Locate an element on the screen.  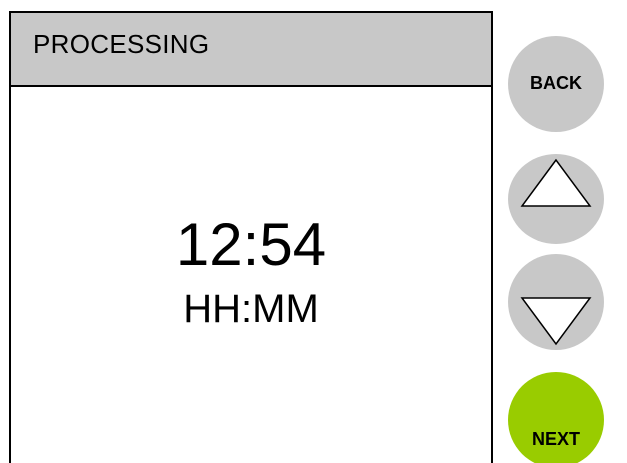
time-unit-label: HH:MM is located at coordinates (251, 309).